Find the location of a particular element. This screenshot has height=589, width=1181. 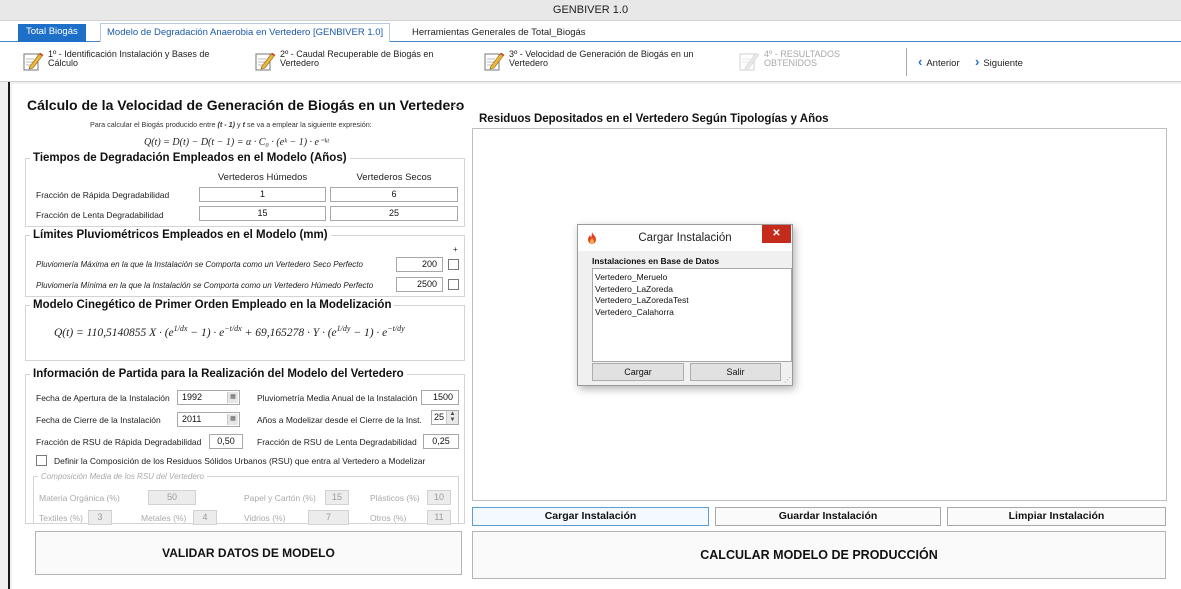

step-3-line2: Vertedero is located at coordinates (529, 63).